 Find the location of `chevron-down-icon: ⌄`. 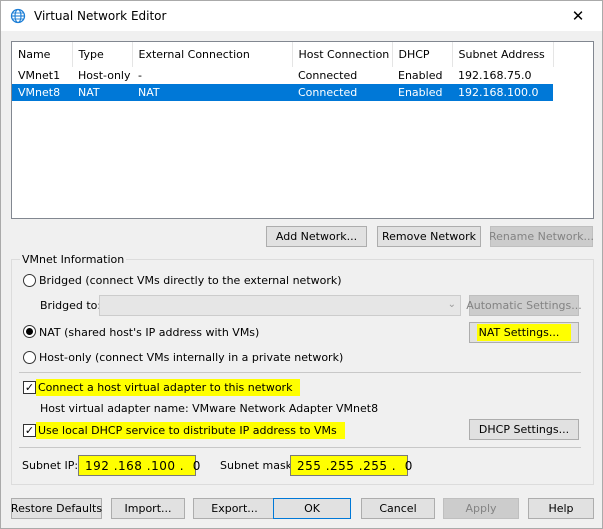

chevron-down-icon: ⌄ is located at coordinates (451, 304).